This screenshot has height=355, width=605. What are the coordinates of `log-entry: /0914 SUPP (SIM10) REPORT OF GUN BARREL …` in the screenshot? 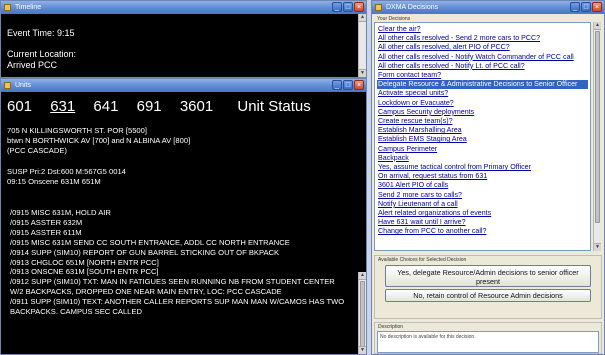 It's located at (145, 252).